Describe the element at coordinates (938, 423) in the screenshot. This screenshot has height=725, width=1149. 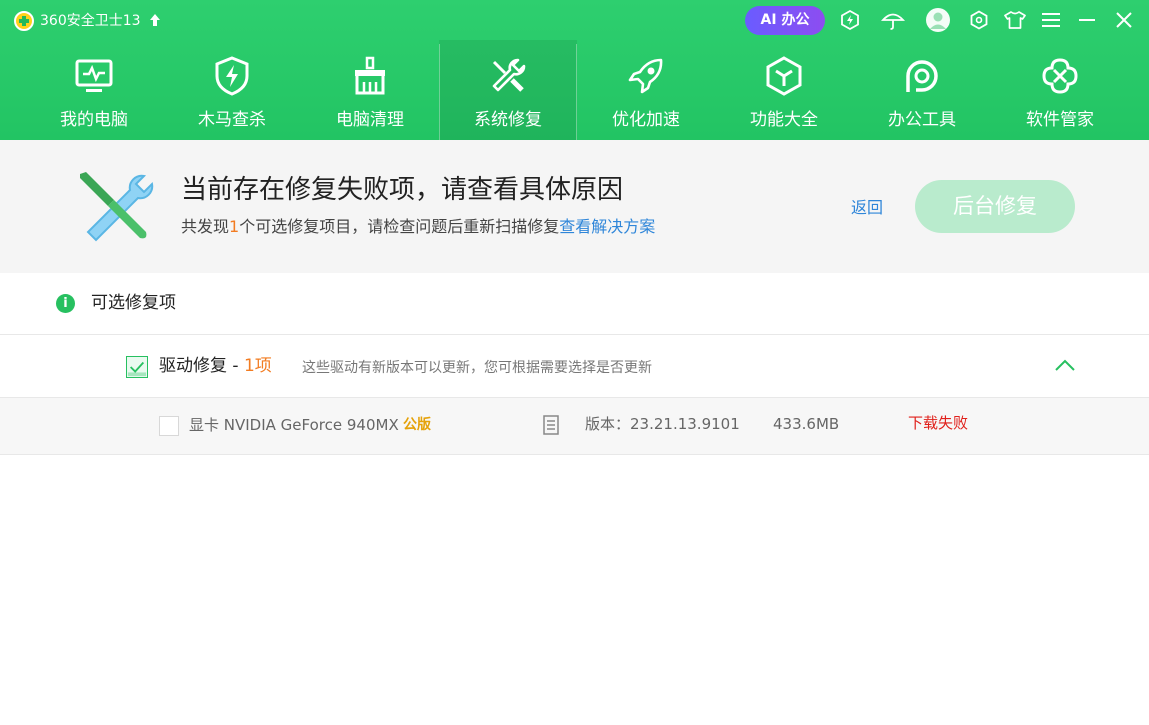
I see `download-status: 下载失败` at that location.